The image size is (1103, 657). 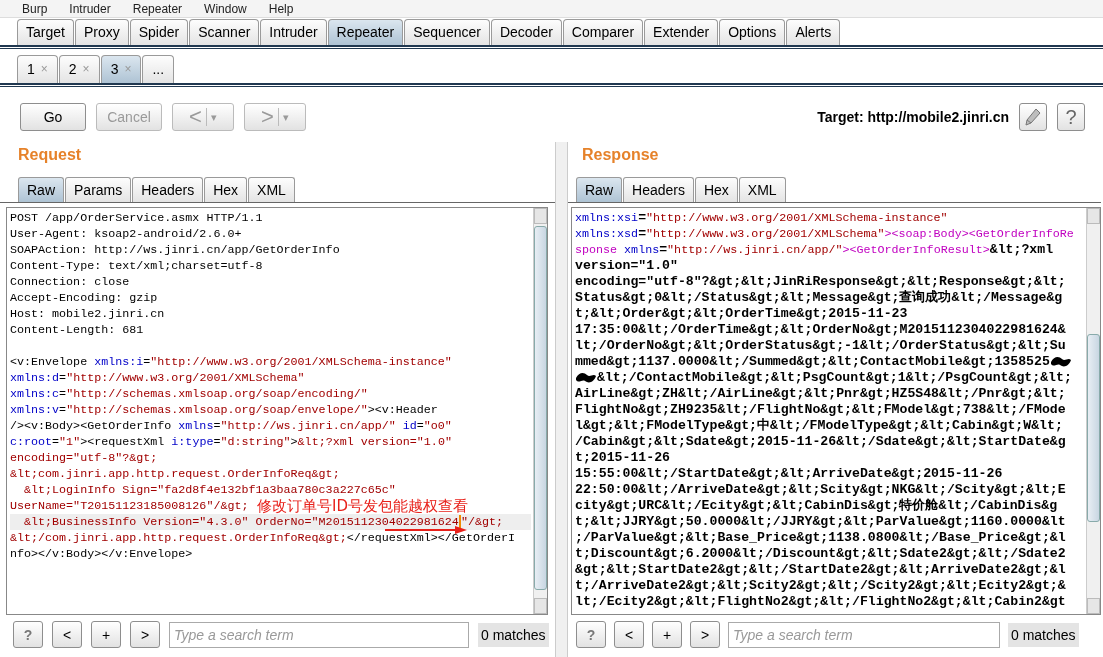 I want to click on code-line: Content-Type: text/xml;charset=utf-8, so click(x=136, y=266).